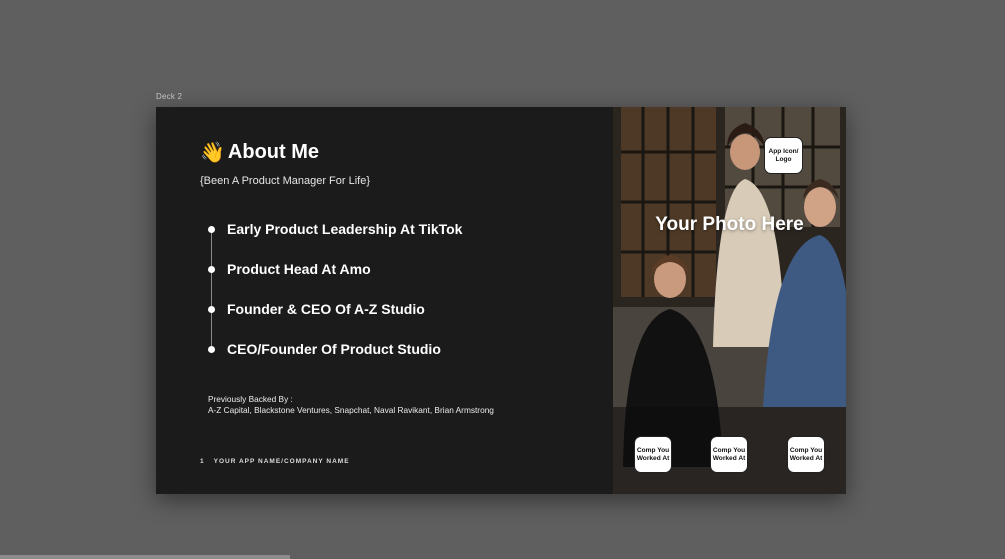 The image size is (1005, 559). Describe the element at coordinates (729, 225) in the screenshot. I see `photo-caption: Your Photo Here` at that location.